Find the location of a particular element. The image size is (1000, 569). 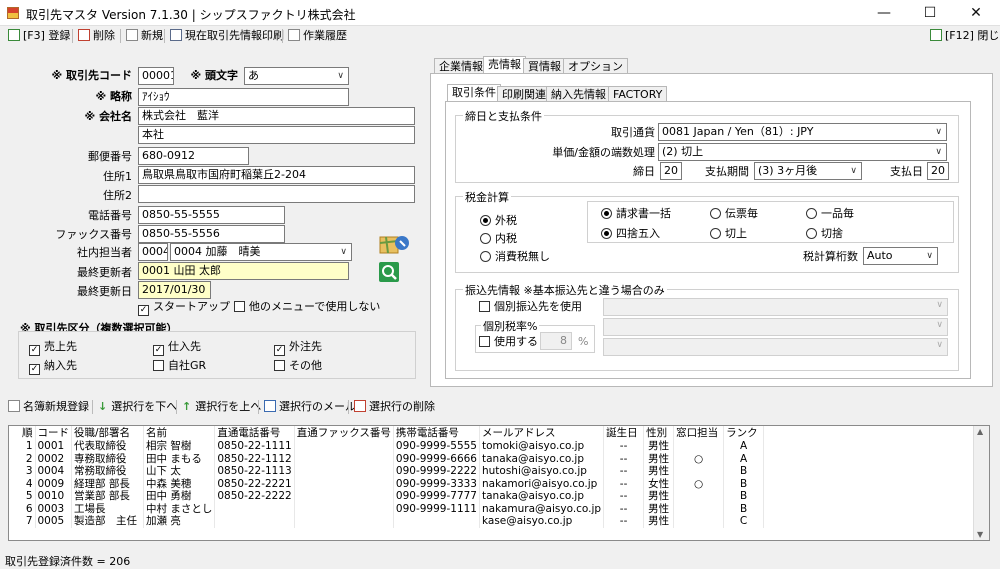

round-up-radio: 切上 is located at coordinates (728, 234).